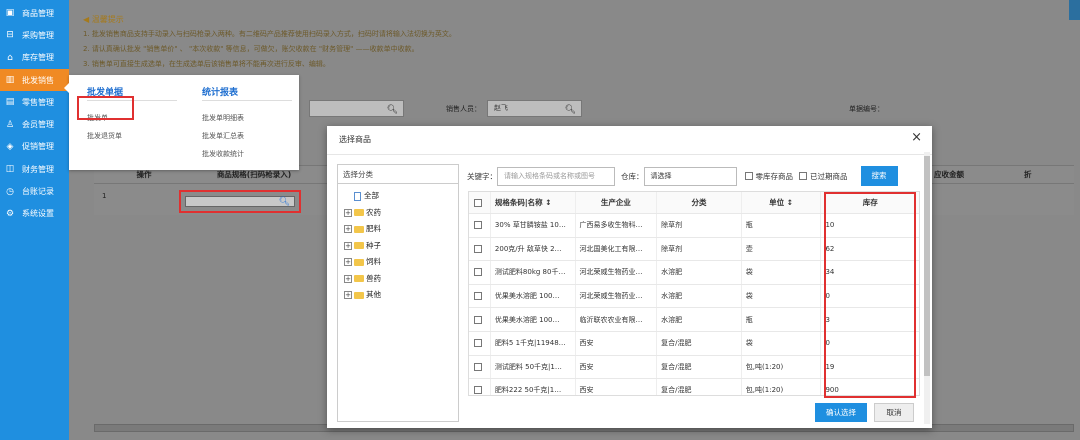 The width and height of the screenshot is (1080, 440). What do you see at coordinates (533, 202) in the screenshot?
I see `col-spec: 规格条码|名称 ↕` at bounding box center [533, 202].